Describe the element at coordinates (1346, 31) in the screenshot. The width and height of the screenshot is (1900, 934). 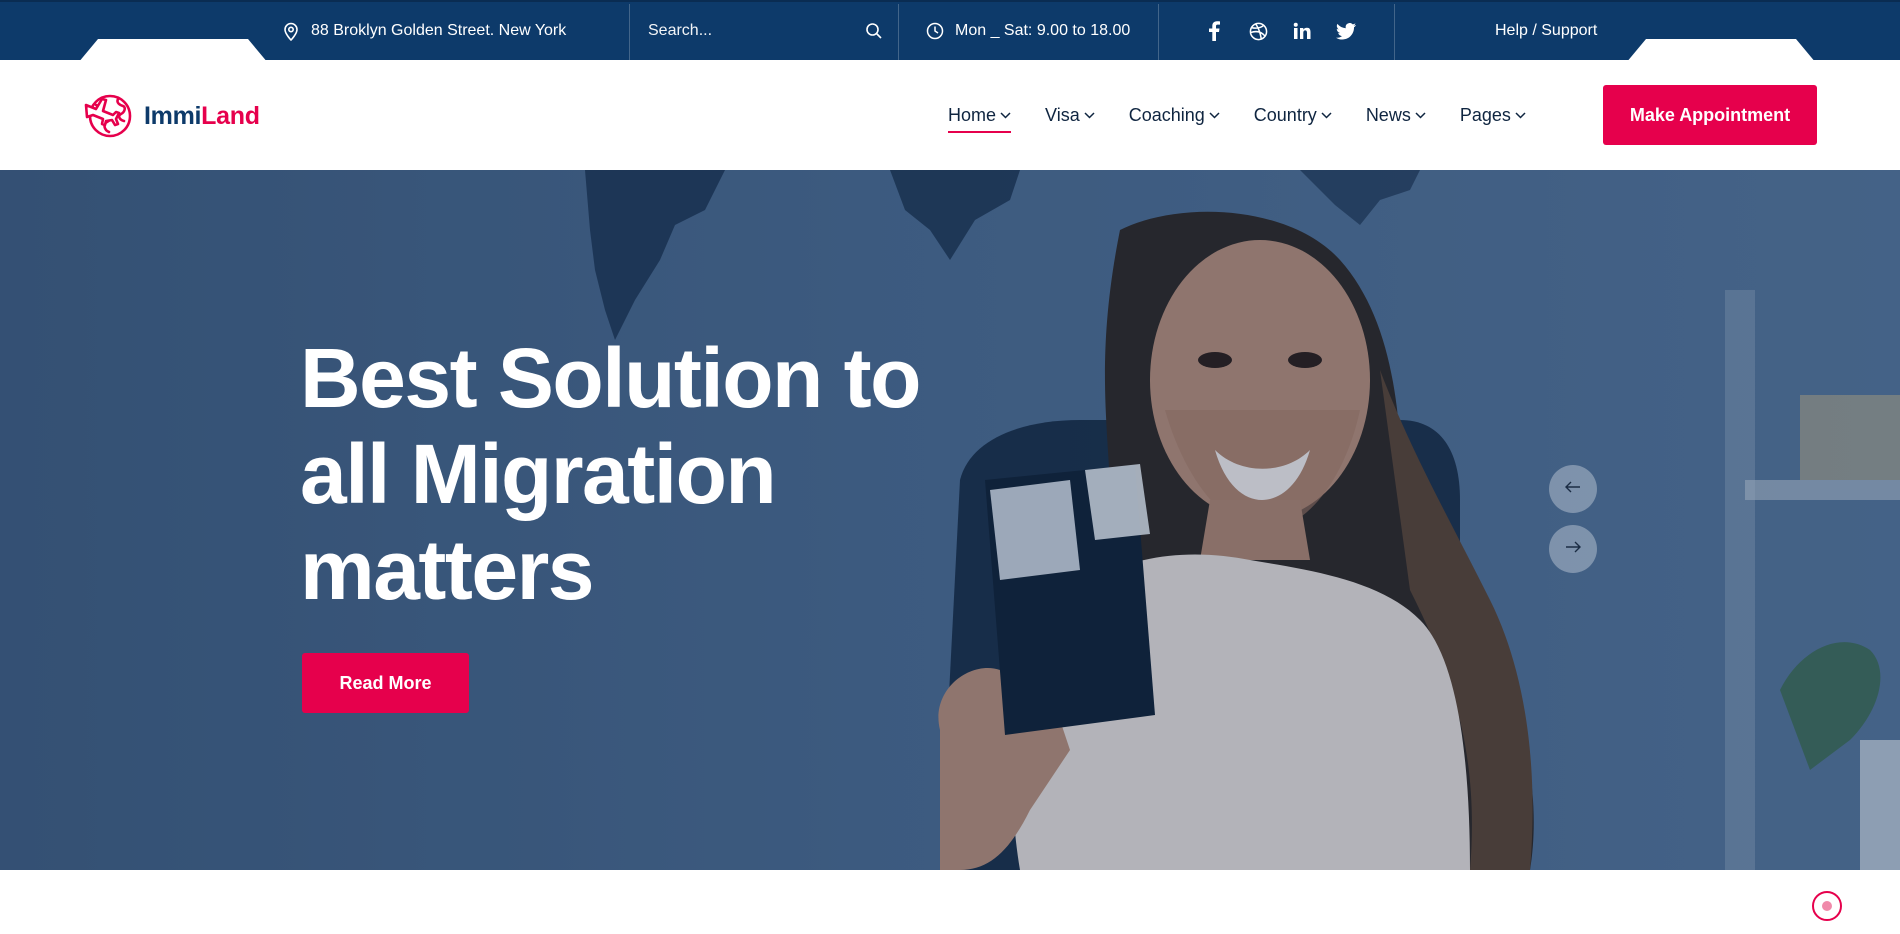
I see `twitter-icon` at that location.